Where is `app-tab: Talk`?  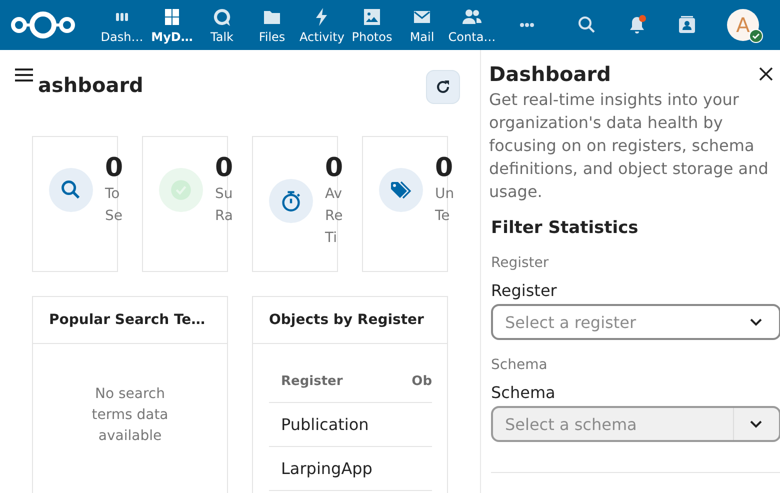
app-tab: Talk is located at coordinates (222, 25).